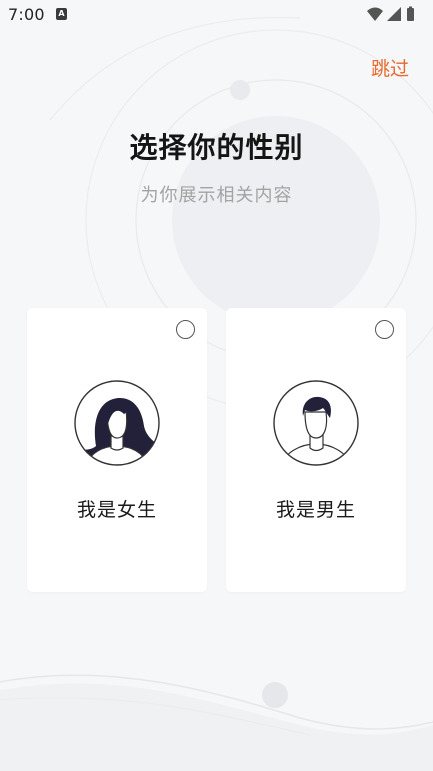 The width and height of the screenshot is (433, 771). What do you see at coordinates (26, 14) in the screenshot?
I see `status-time: 7:00` at bounding box center [26, 14].